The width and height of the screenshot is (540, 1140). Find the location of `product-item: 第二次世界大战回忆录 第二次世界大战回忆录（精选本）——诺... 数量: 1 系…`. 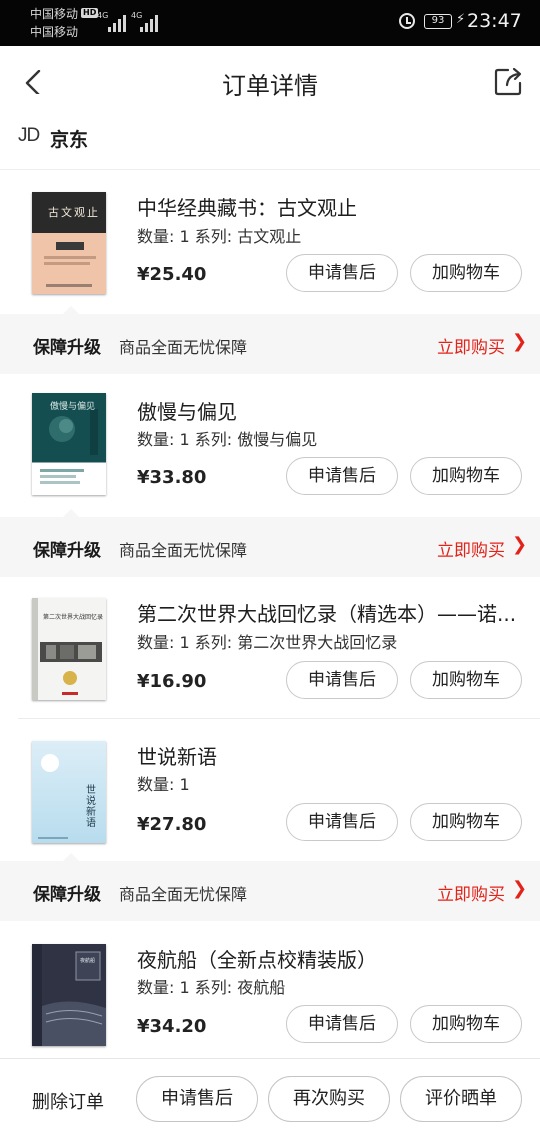

product-item: 第二次世界大战回忆录 第二次世界大战回忆录（精选本）——诺... 数量: 1 系… is located at coordinates (270, 648).